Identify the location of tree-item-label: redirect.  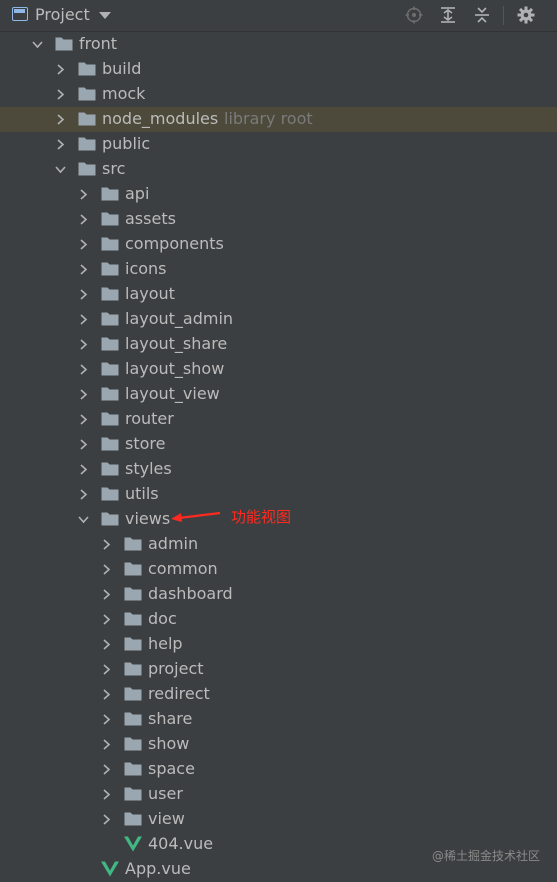
(179, 693).